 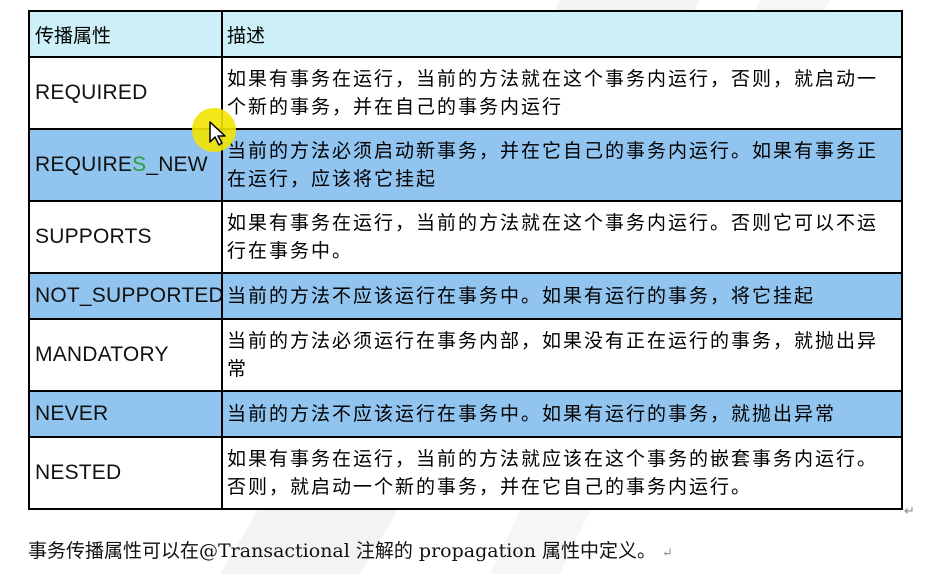 I want to click on description-supports: 如果有事务在运行，当前的方法就在这个事务内运行。否则它可以不运行在事务中。, so click(x=562, y=237).